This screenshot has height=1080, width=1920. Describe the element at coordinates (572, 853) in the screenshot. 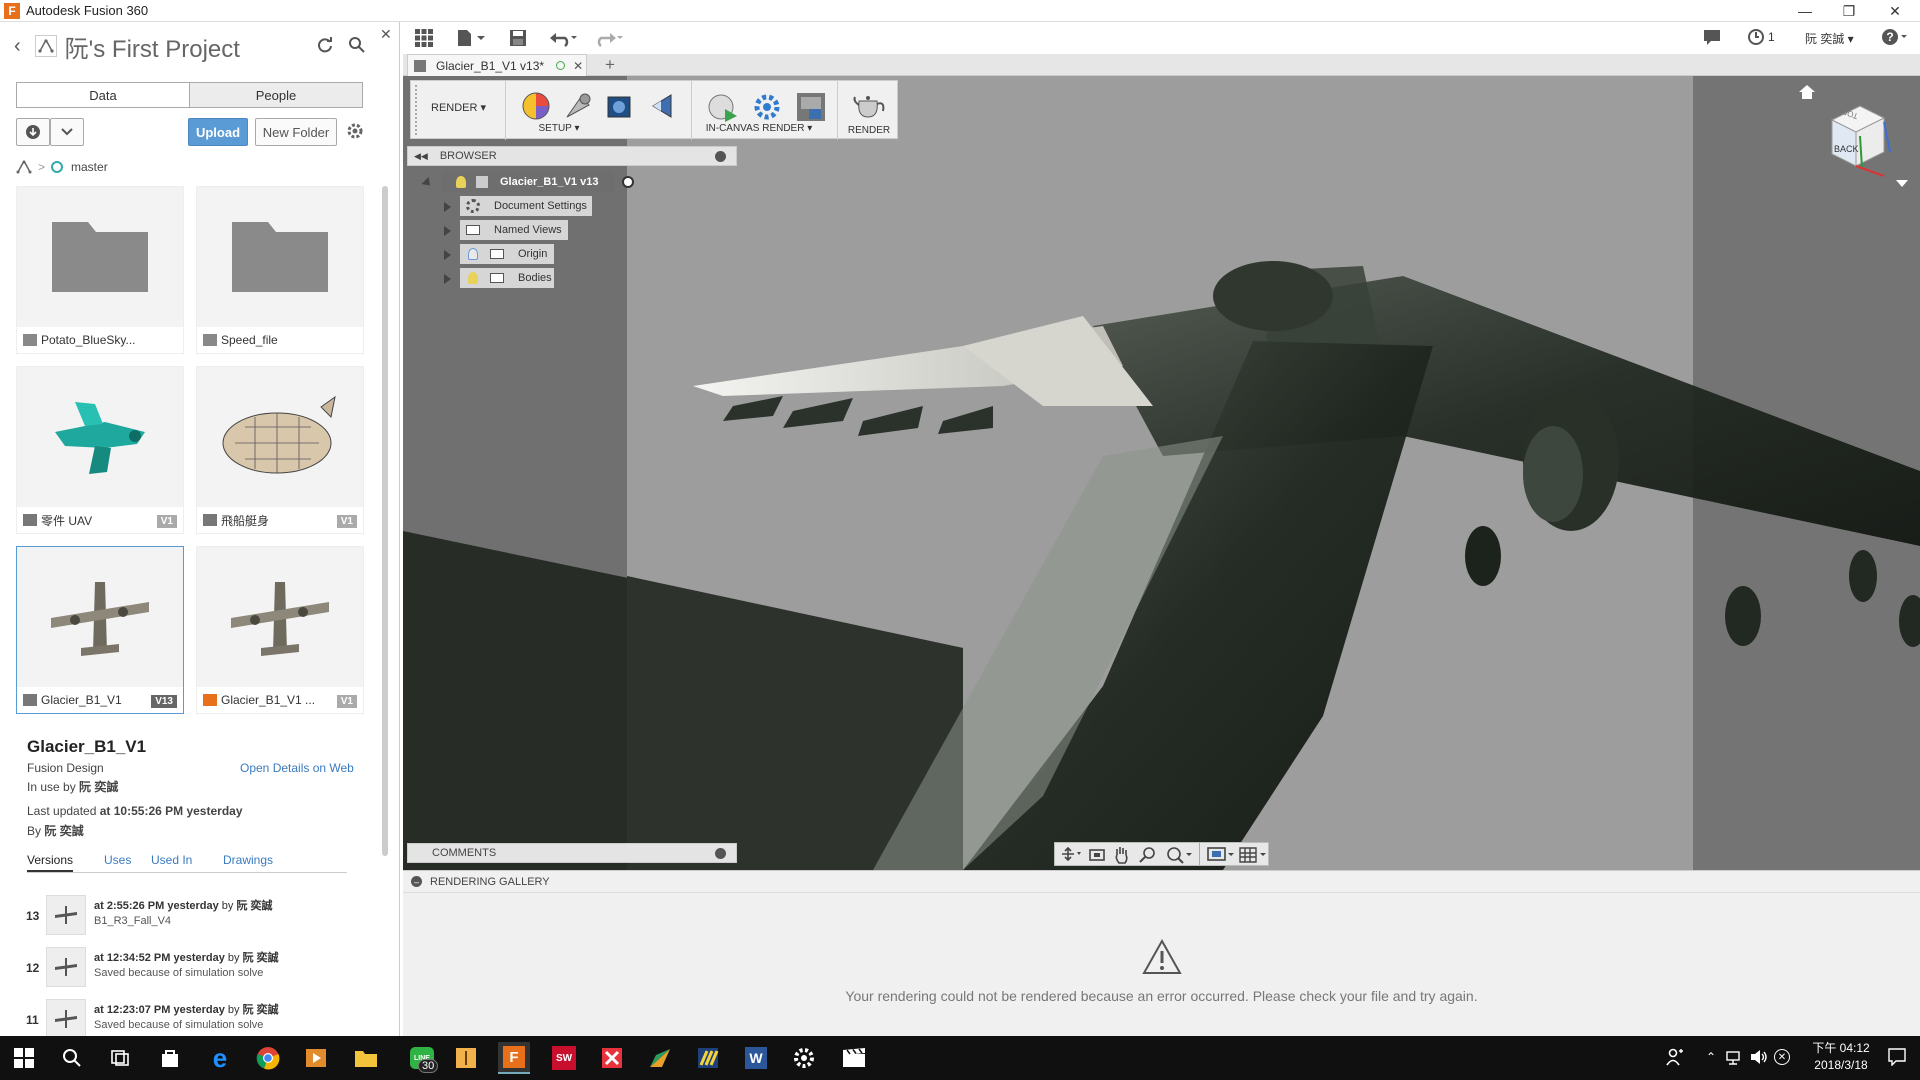

I see `comments-panel-header: COMMENTS` at that location.